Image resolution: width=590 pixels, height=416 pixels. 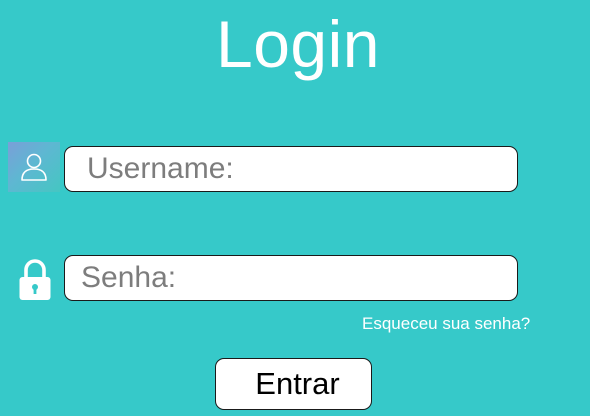 I want to click on password-input, so click(x=291, y=278).